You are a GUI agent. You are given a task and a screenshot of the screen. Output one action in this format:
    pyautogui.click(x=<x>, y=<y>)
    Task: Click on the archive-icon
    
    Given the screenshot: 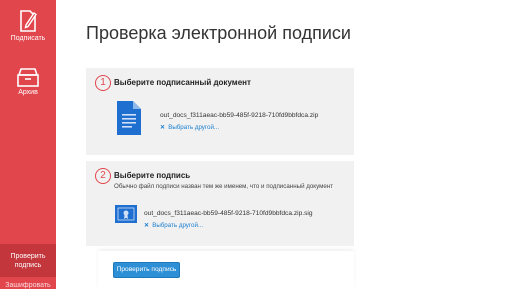 What is the action you would take?
    pyautogui.click(x=28, y=77)
    